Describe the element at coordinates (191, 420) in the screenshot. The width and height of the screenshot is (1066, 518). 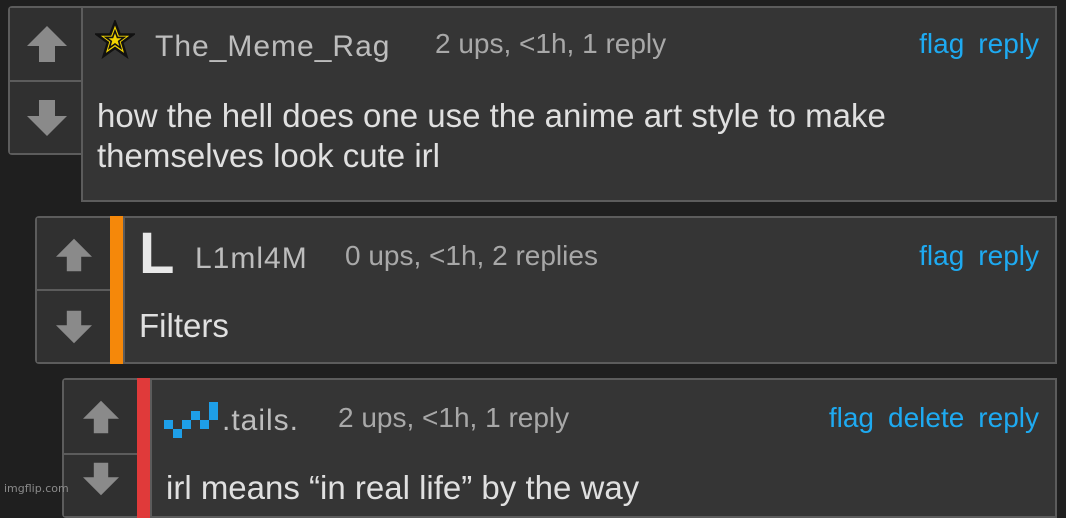
I see `blue-pixel-squiggle-icon` at that location.